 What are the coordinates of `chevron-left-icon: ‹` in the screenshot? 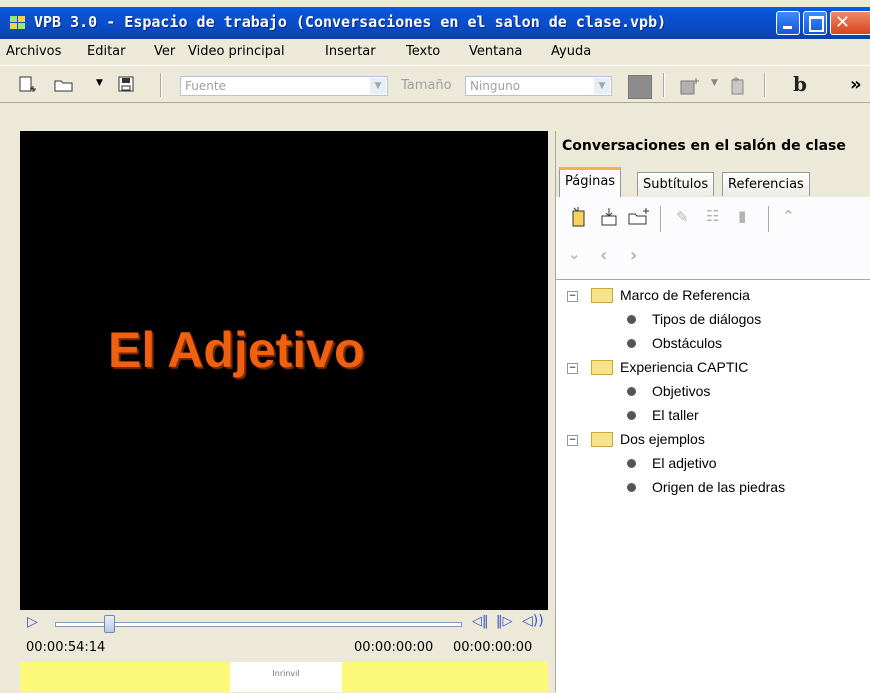 It's located at (603, 255).